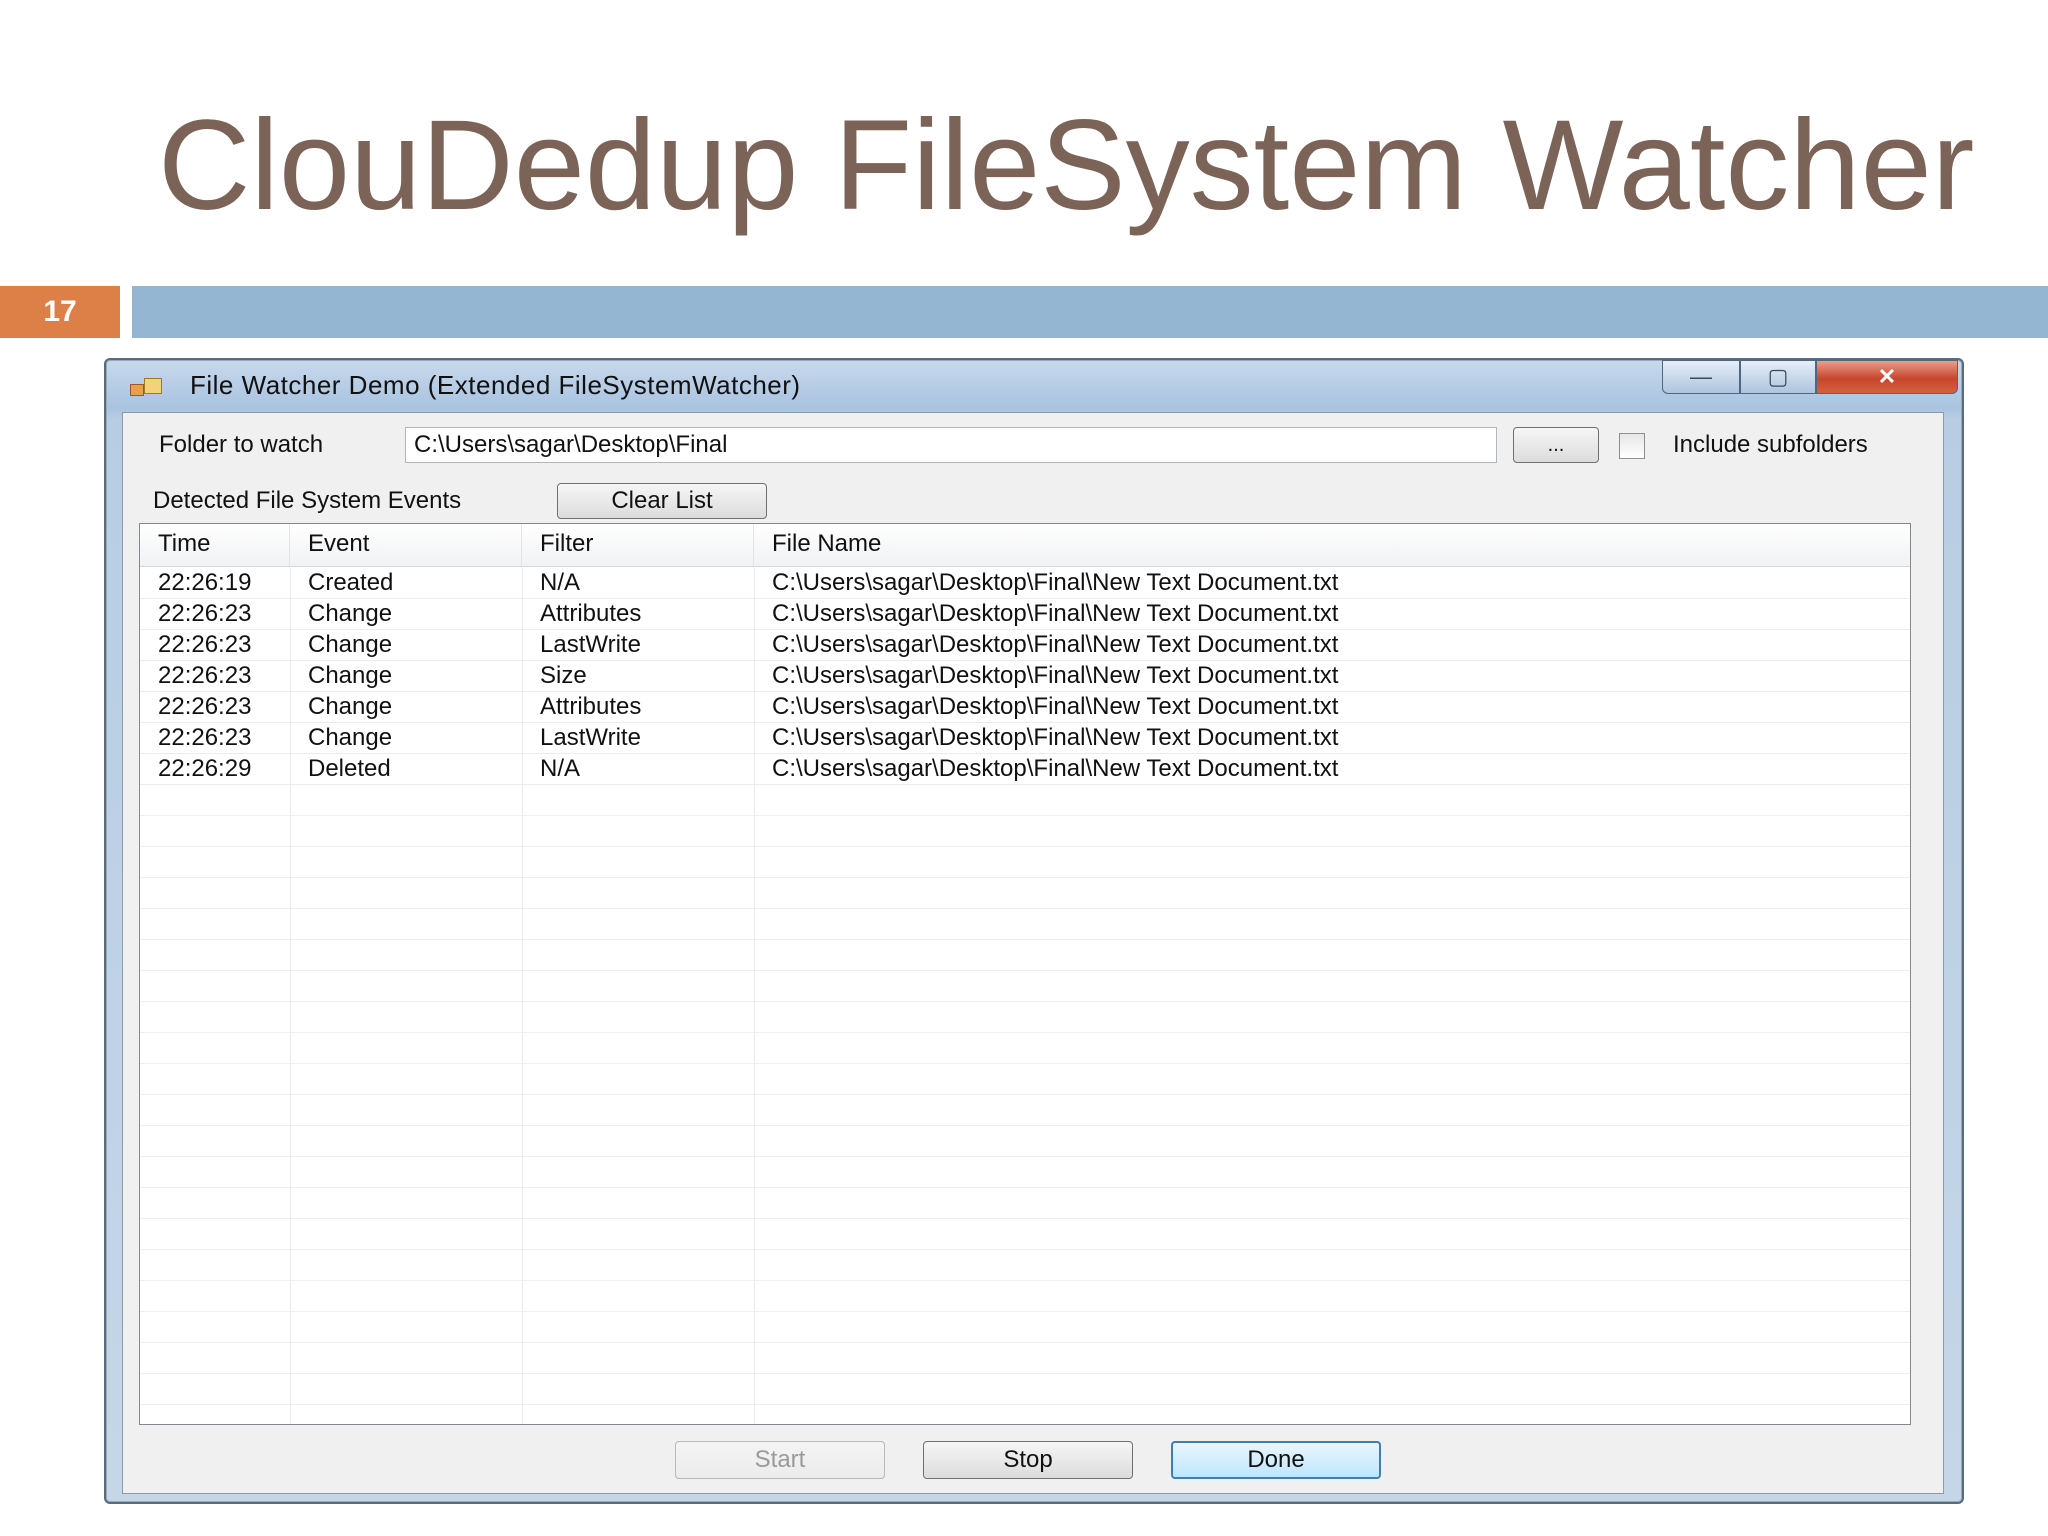 This screenshot has height=1536, width=2048. I want to click on column-header-time: Time, so click(215, 545).